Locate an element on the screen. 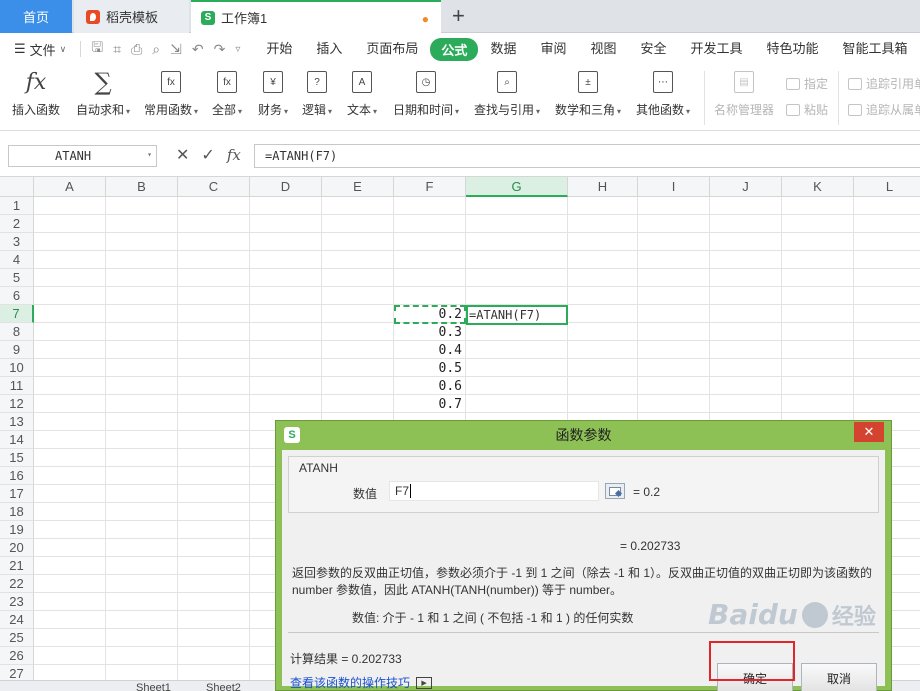 The image size is (920, 691). row-header: 14 is located at coordinates (17, 440).